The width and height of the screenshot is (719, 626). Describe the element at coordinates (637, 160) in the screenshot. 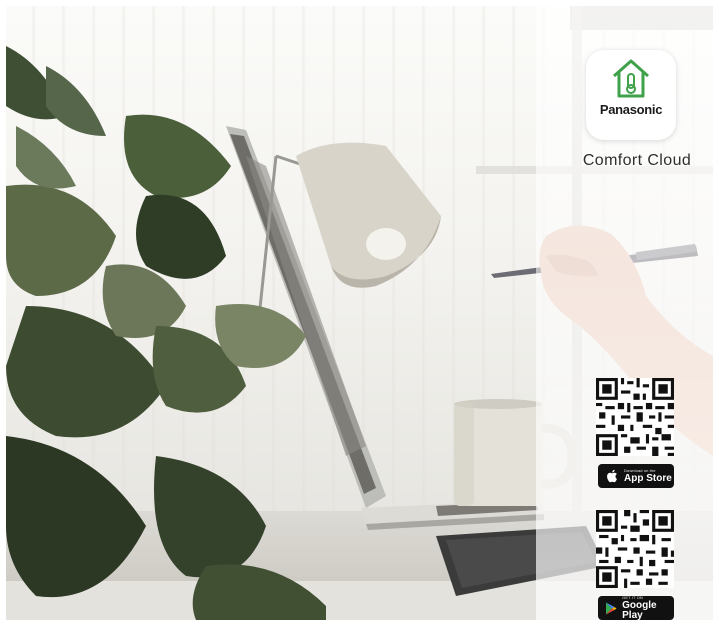

I see `app-name: Comfort Cloud` at that location.